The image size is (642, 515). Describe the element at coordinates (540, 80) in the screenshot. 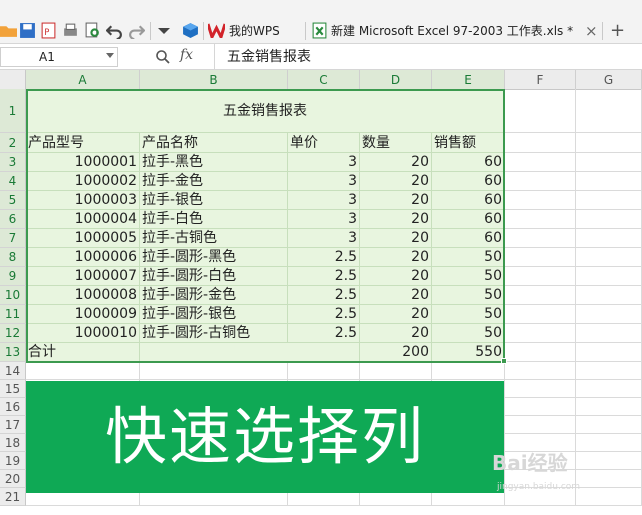

I see `column-header-f: F` at that location.